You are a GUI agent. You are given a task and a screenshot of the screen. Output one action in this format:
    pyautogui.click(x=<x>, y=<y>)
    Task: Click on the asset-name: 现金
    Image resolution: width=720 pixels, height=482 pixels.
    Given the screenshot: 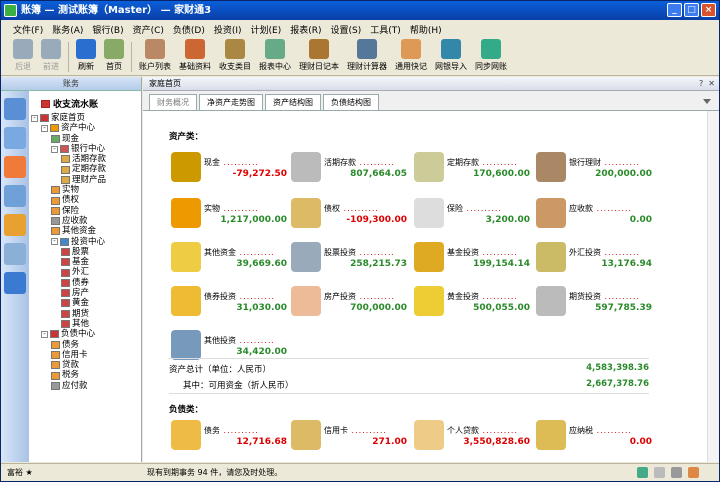 What is the action you would take?
    pyautogui.click(x=212, y=162)
    